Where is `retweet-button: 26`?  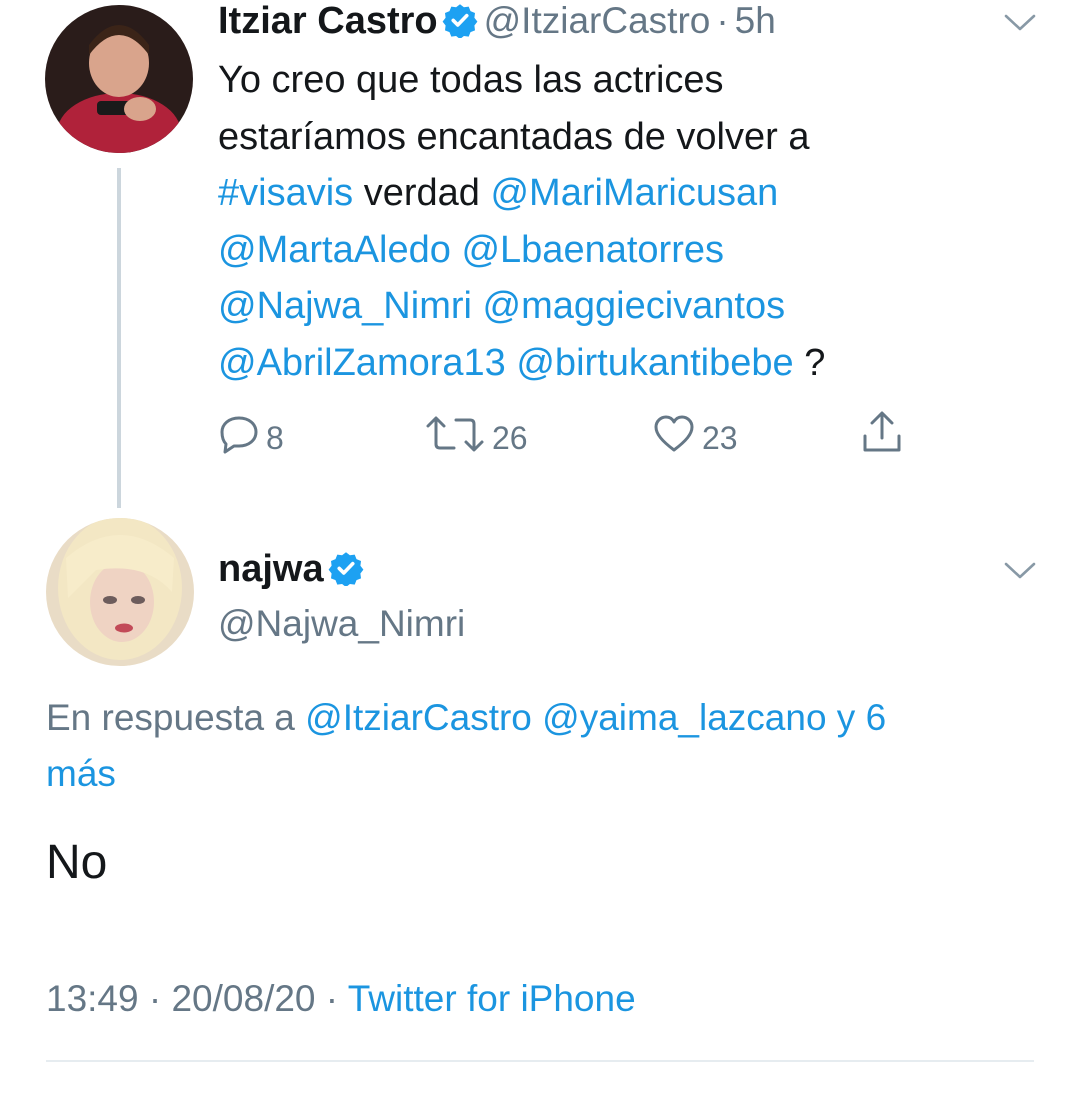
retweet-button: 26 is located at coordinates (476, 438).